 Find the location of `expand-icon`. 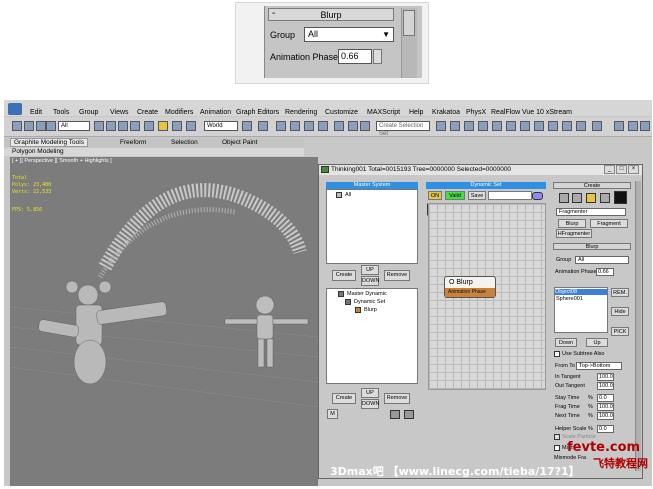

expand-icon is located at coordinates (537, 196).